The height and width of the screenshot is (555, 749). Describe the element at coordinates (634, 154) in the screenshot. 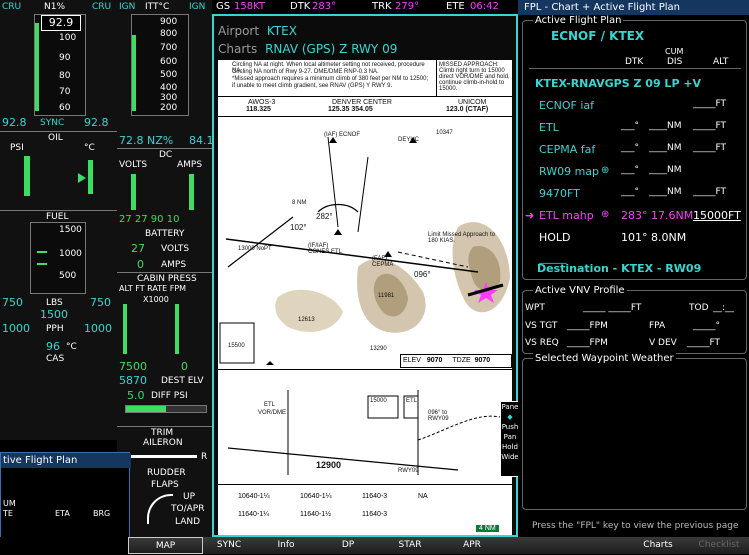

I see `fpl-row-cepma: CEPMA faf ___° ____NM _____FT` at that location.